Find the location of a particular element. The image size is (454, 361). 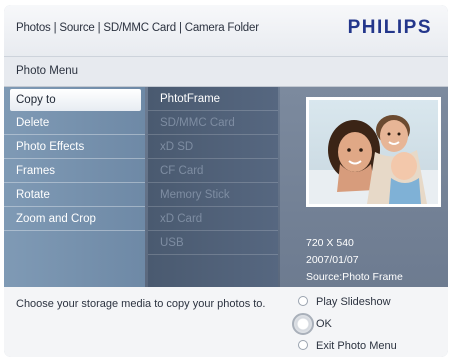

exit-photo-menu-option: Exit Photo Menu is located at coordinates (347, 346).